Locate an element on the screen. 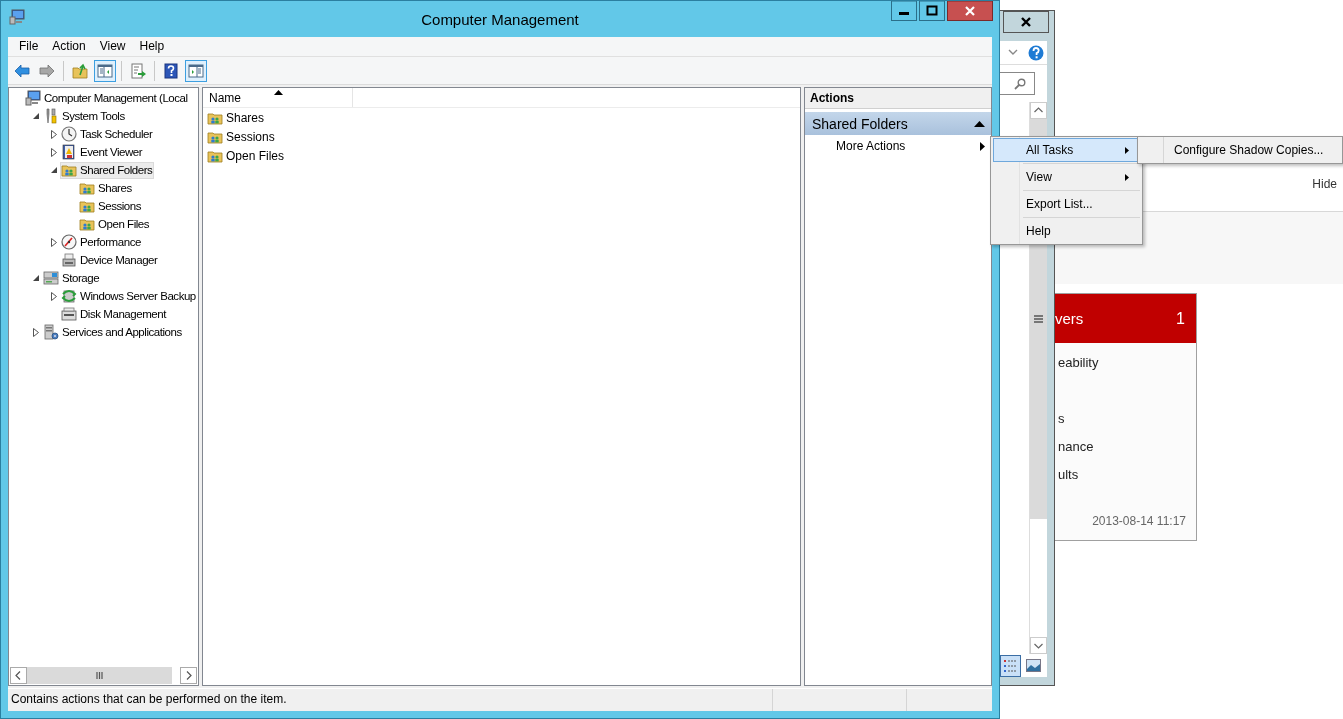  menu-item: Action is located at coordinates (69, 46).